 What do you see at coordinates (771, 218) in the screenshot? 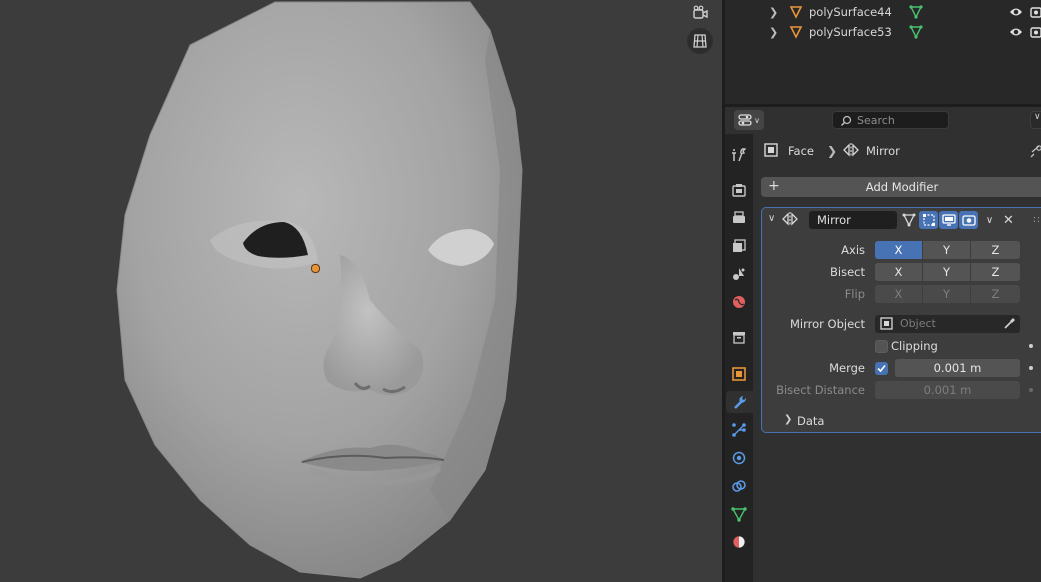
I see `collapse-chevron-icon: ∨` at bounding box center [771, 218].